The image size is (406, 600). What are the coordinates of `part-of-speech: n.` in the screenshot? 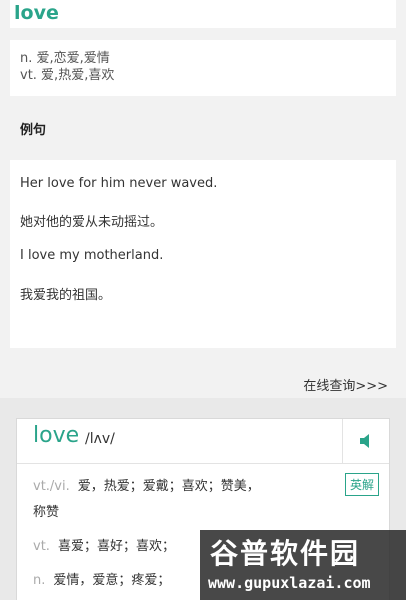 It's located at (39, 580).